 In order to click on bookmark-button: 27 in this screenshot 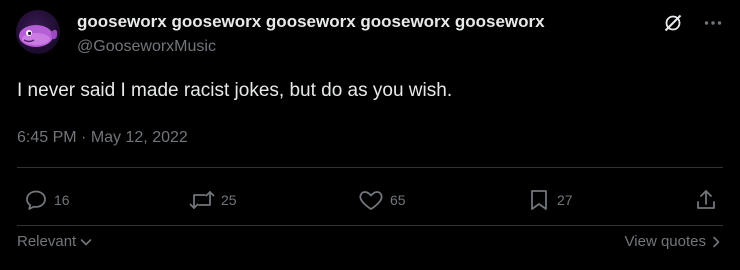, I will do `click(550, 200)`.